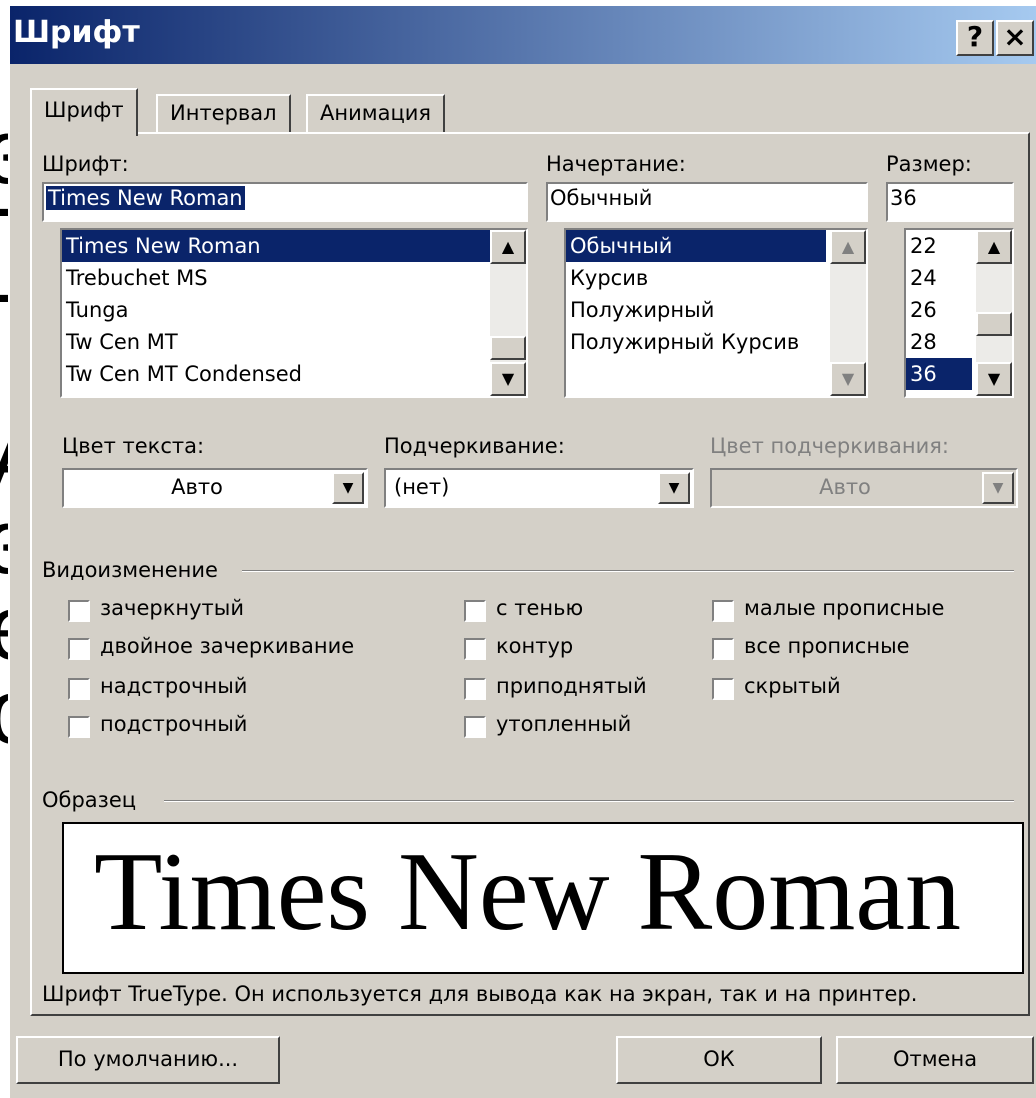 The image size is (1036, 1098). Describe the element at coordinates (294, 278) in the screenshot. I see `list-item: Trebuchet MS` at that location.